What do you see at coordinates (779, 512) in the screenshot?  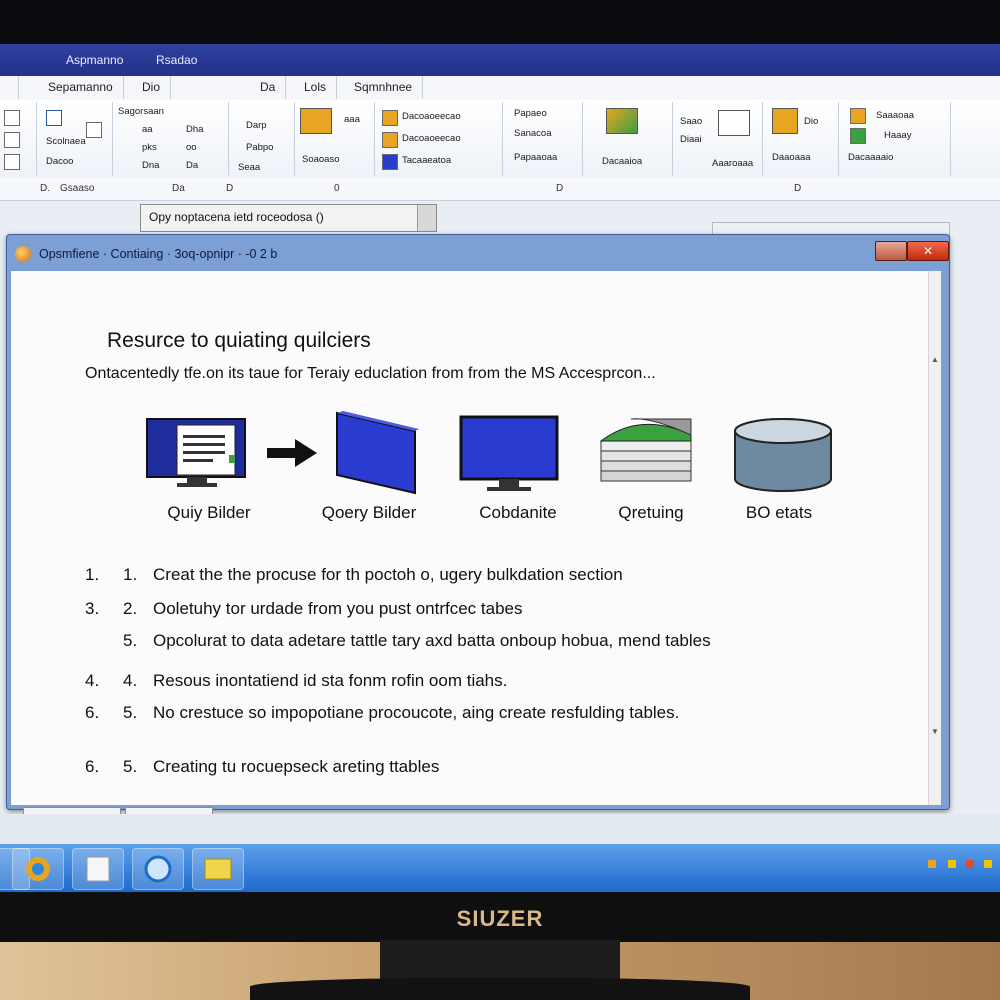 I see `step-label-5: BO etats` at bounding box center [779, 512].